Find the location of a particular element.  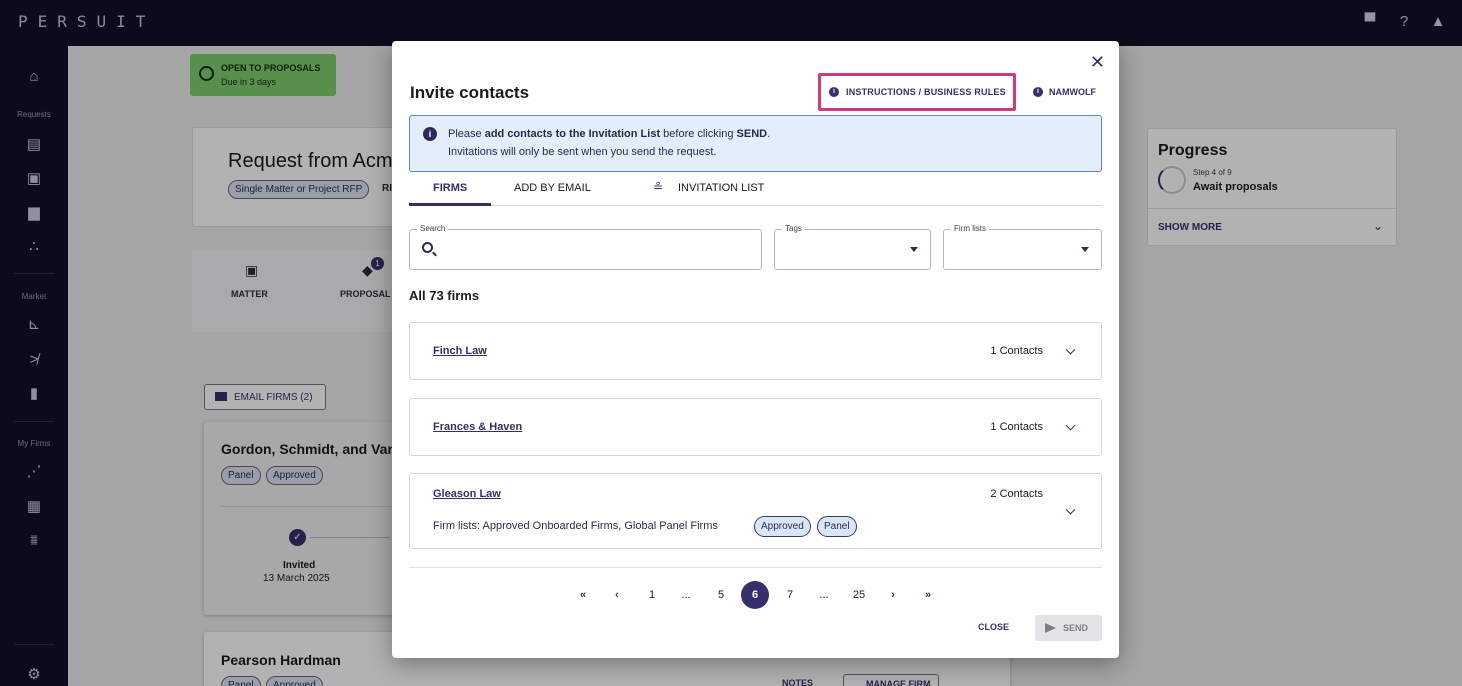

firm-row: Frances & Haven 1 Contacts is located at coordinates (755, 427).